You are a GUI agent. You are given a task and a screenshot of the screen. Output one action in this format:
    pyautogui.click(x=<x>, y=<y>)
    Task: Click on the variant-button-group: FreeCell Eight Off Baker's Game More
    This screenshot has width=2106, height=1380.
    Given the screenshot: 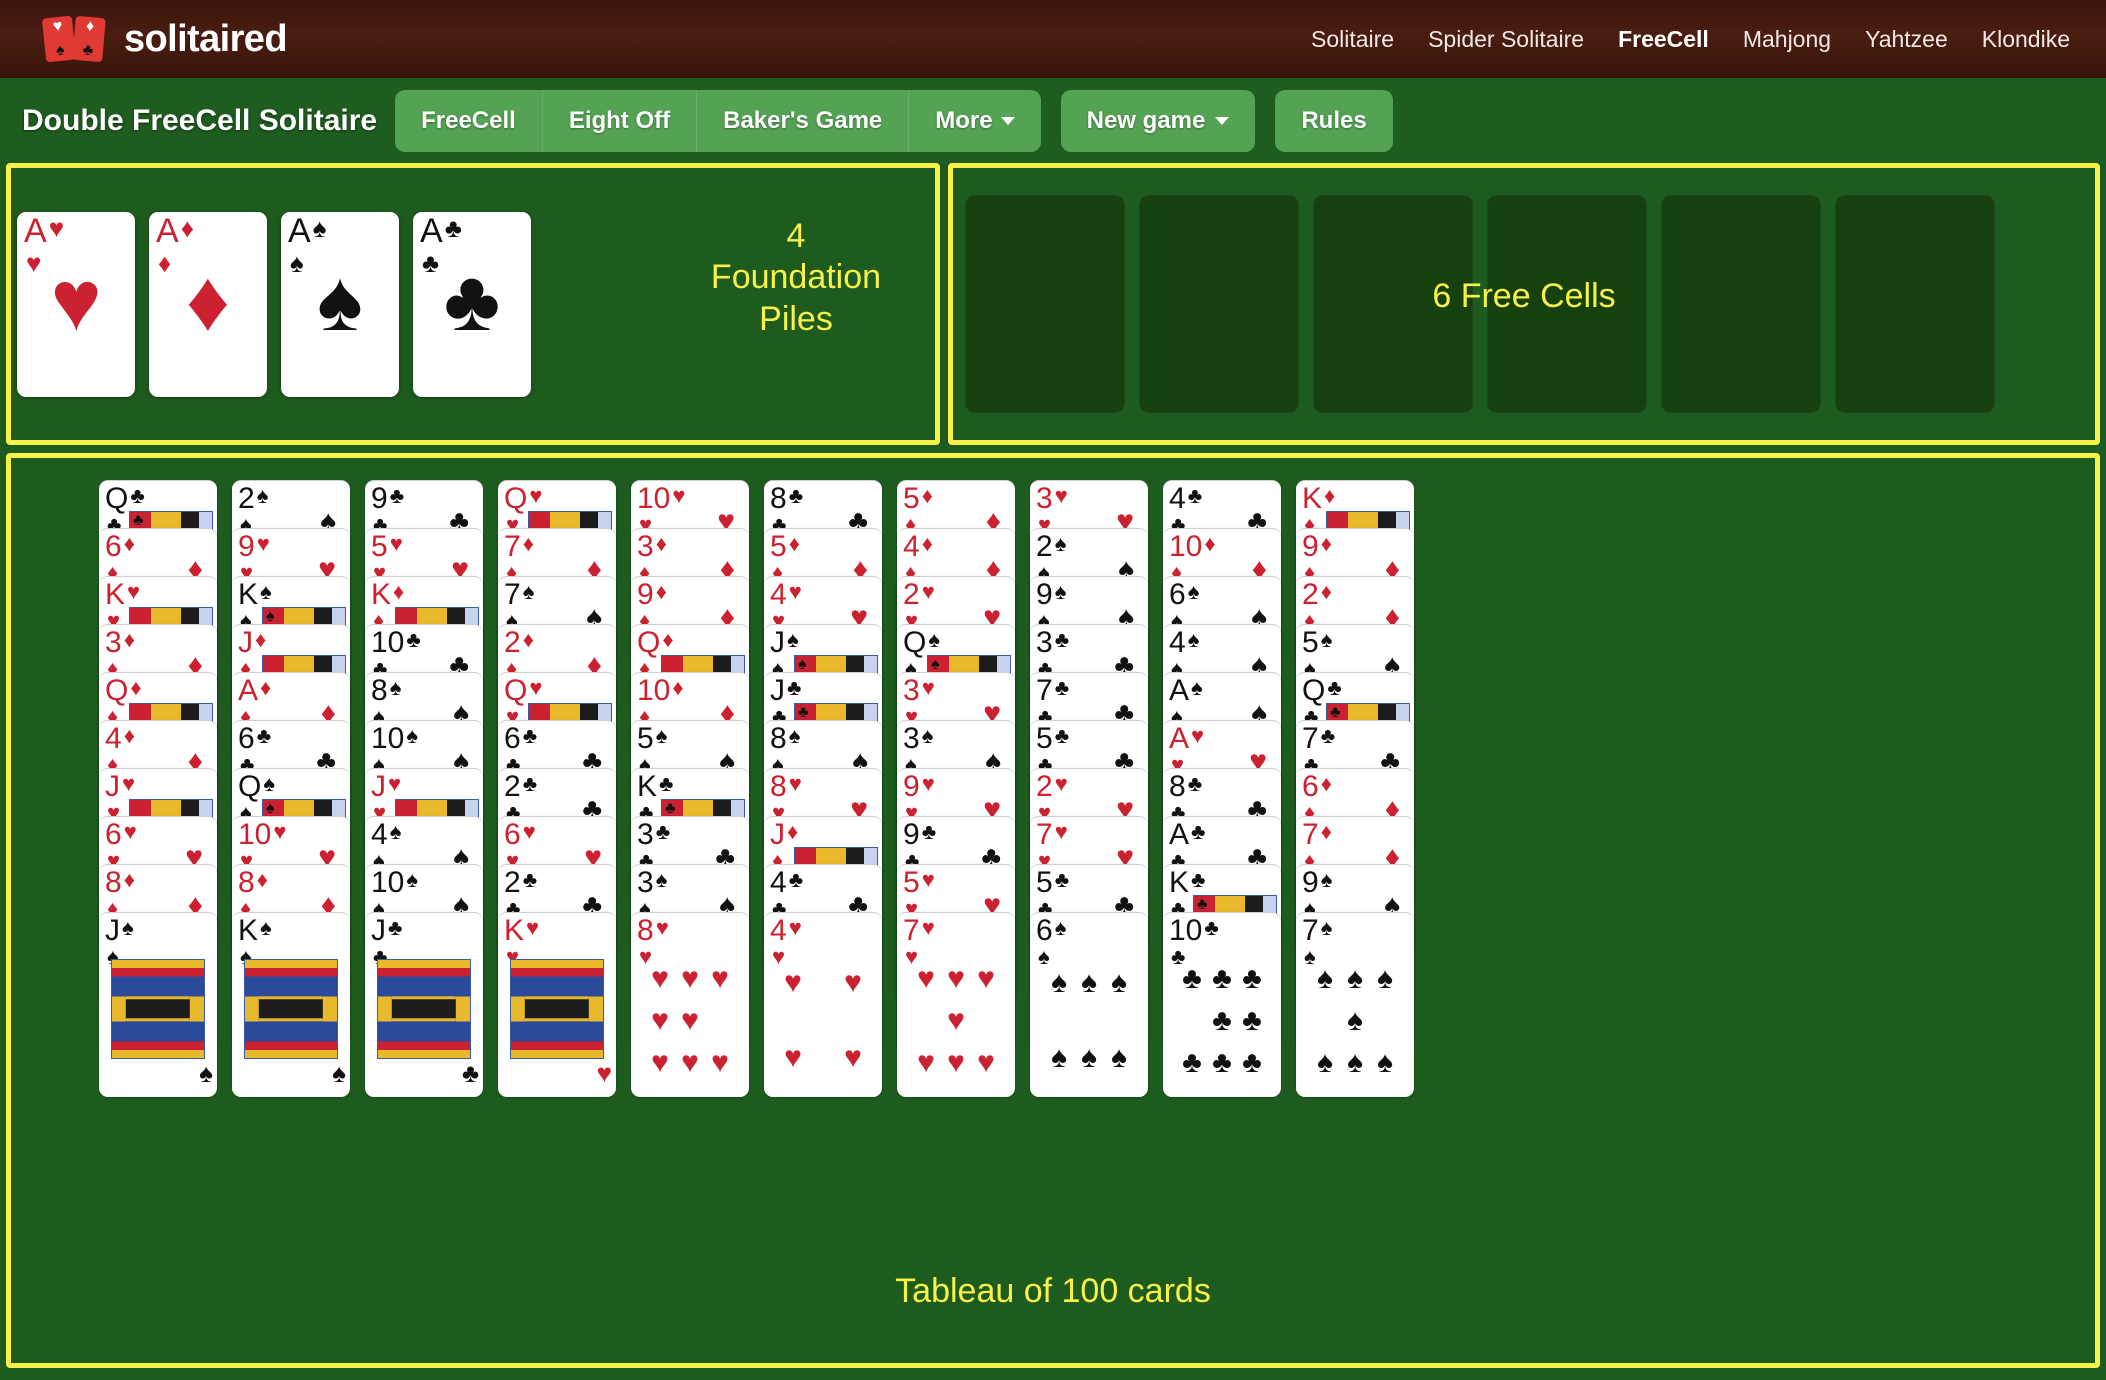 What is the action you would take?
    pyautogui.click(x=718, y=120)
    